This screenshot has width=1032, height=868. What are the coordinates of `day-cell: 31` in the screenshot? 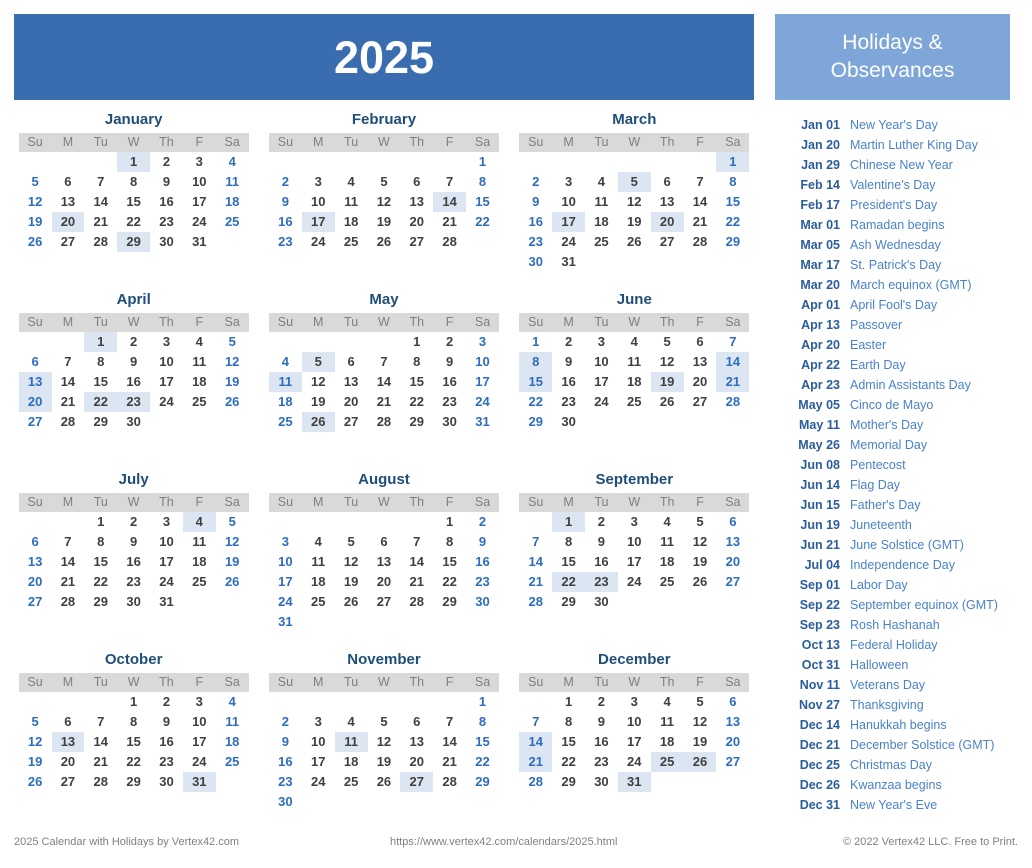 It's located at (285, 622).